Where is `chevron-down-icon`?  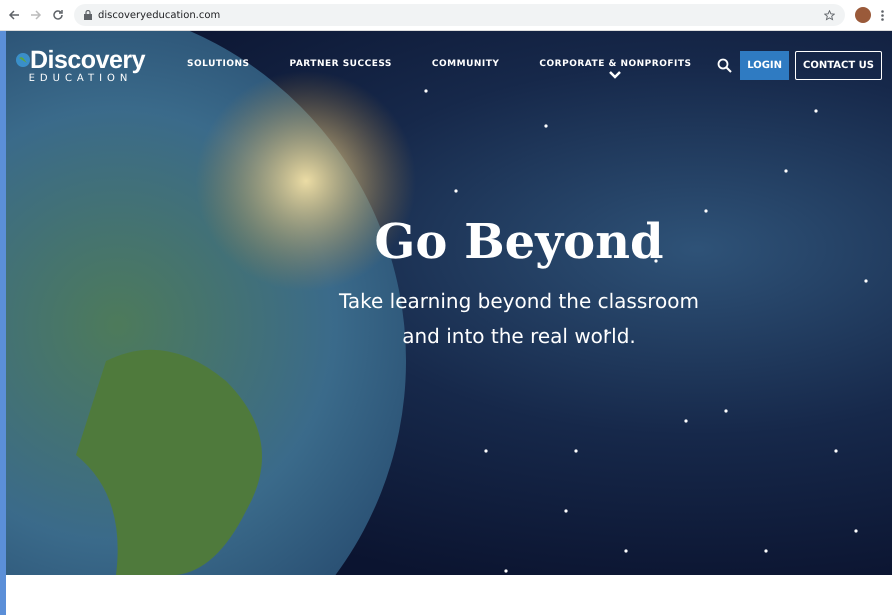
chevron-down-icon is located at coordinates (615, 75).